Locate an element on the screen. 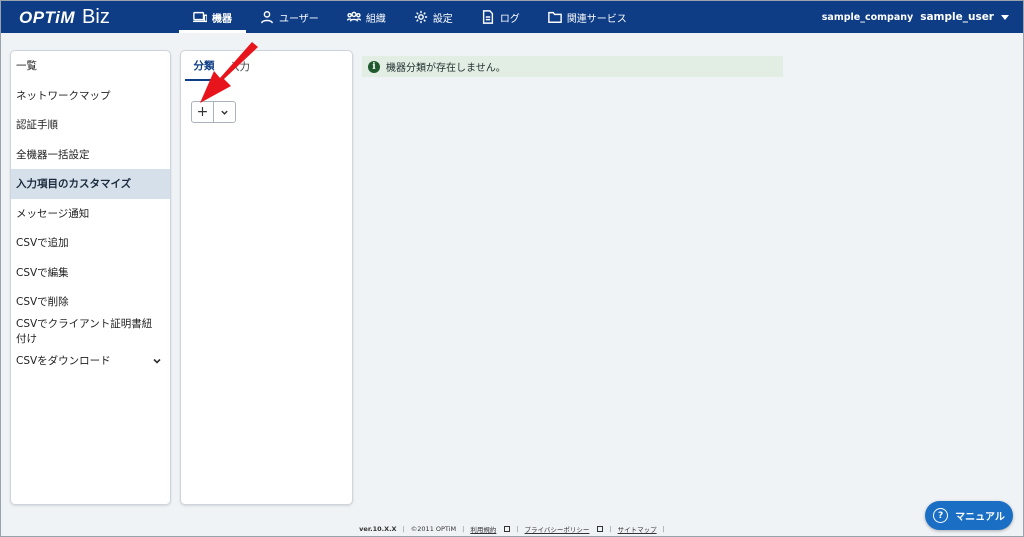  sitemap-link: サイトマップ is located at coordinates (637, 529).